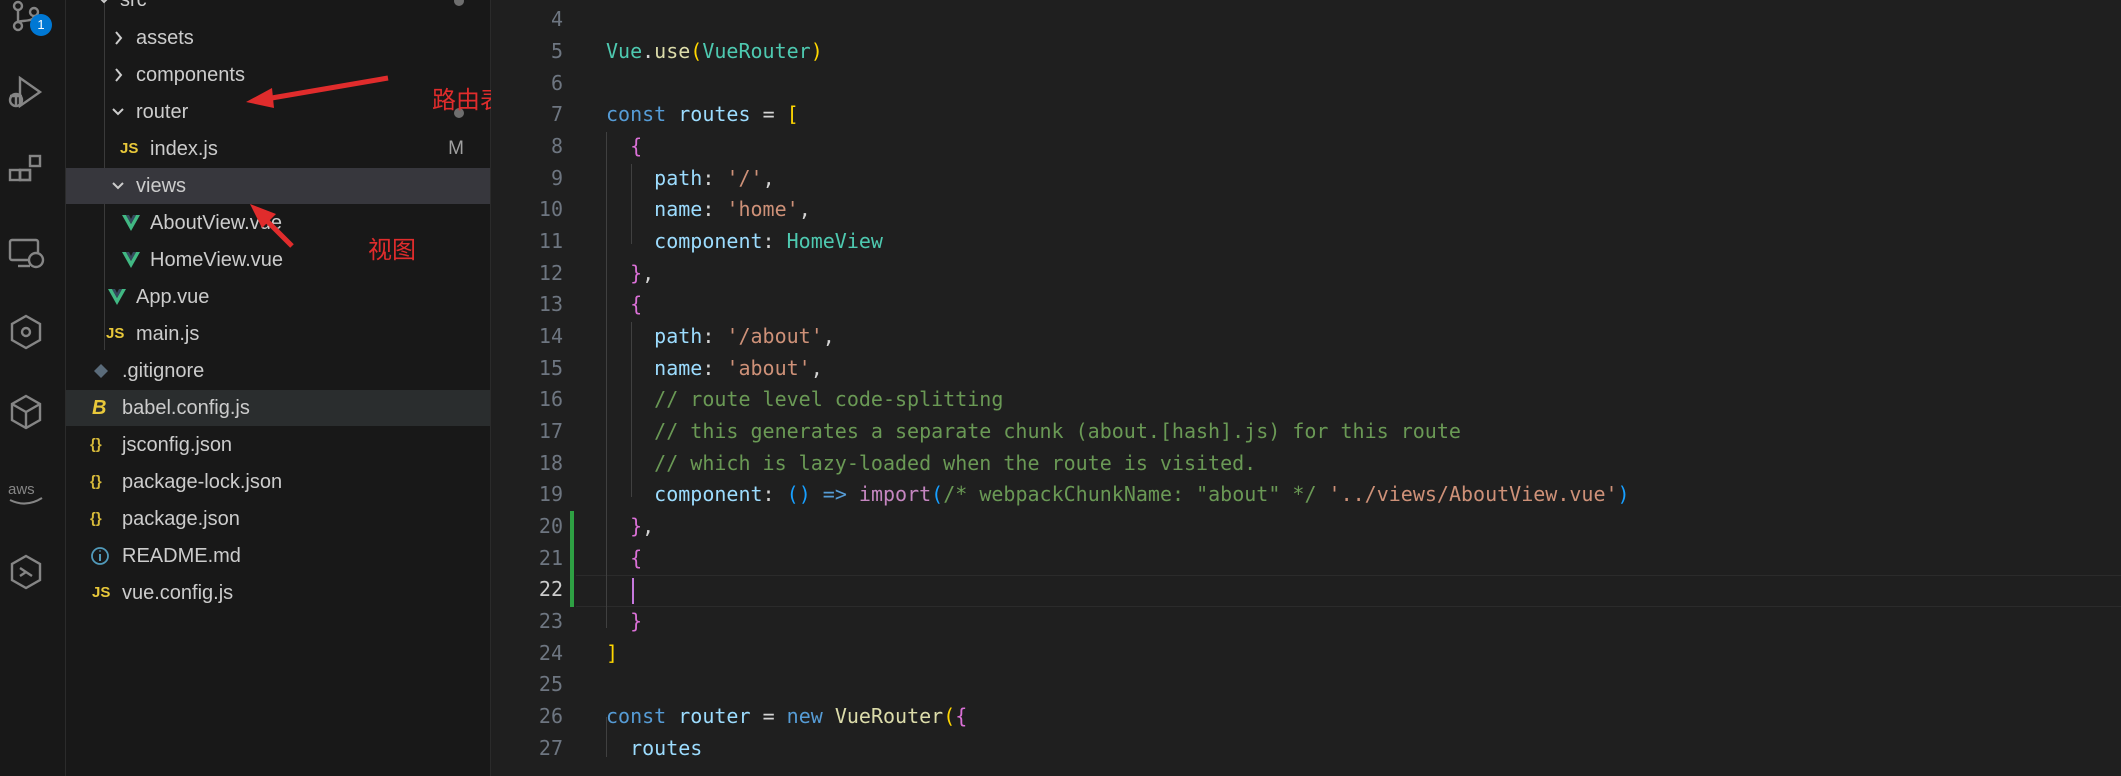 This screenshot has height=776, width=2121. What do you see at coordinates (278, 38) in the screenshot?
I see `tree-folder-assets: assets` at bounding box center [278, 38].